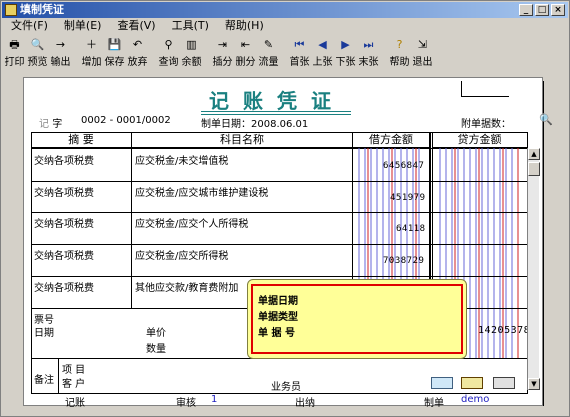 The height and width of the screenshot is (417, 570). Describe the element at coordinates (191, 44) in the screenshot. I see `chart-icon: ▥` at that location.